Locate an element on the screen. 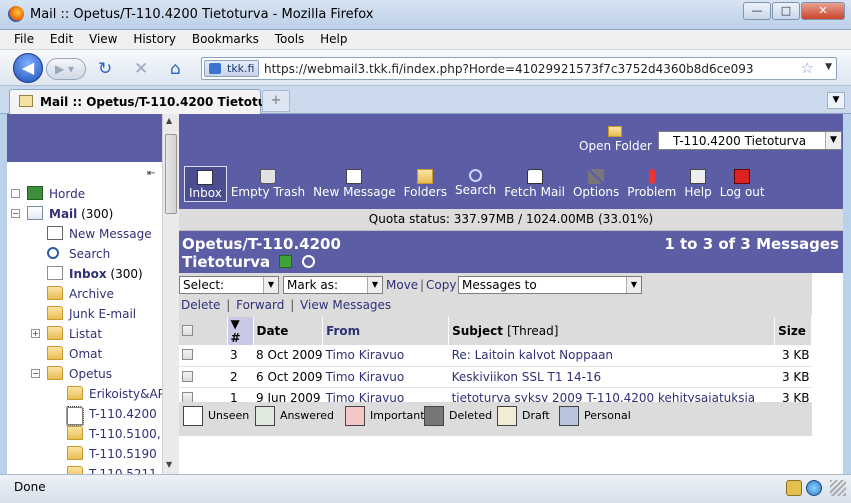  move-link: Move is located at coordinates (402, 285).